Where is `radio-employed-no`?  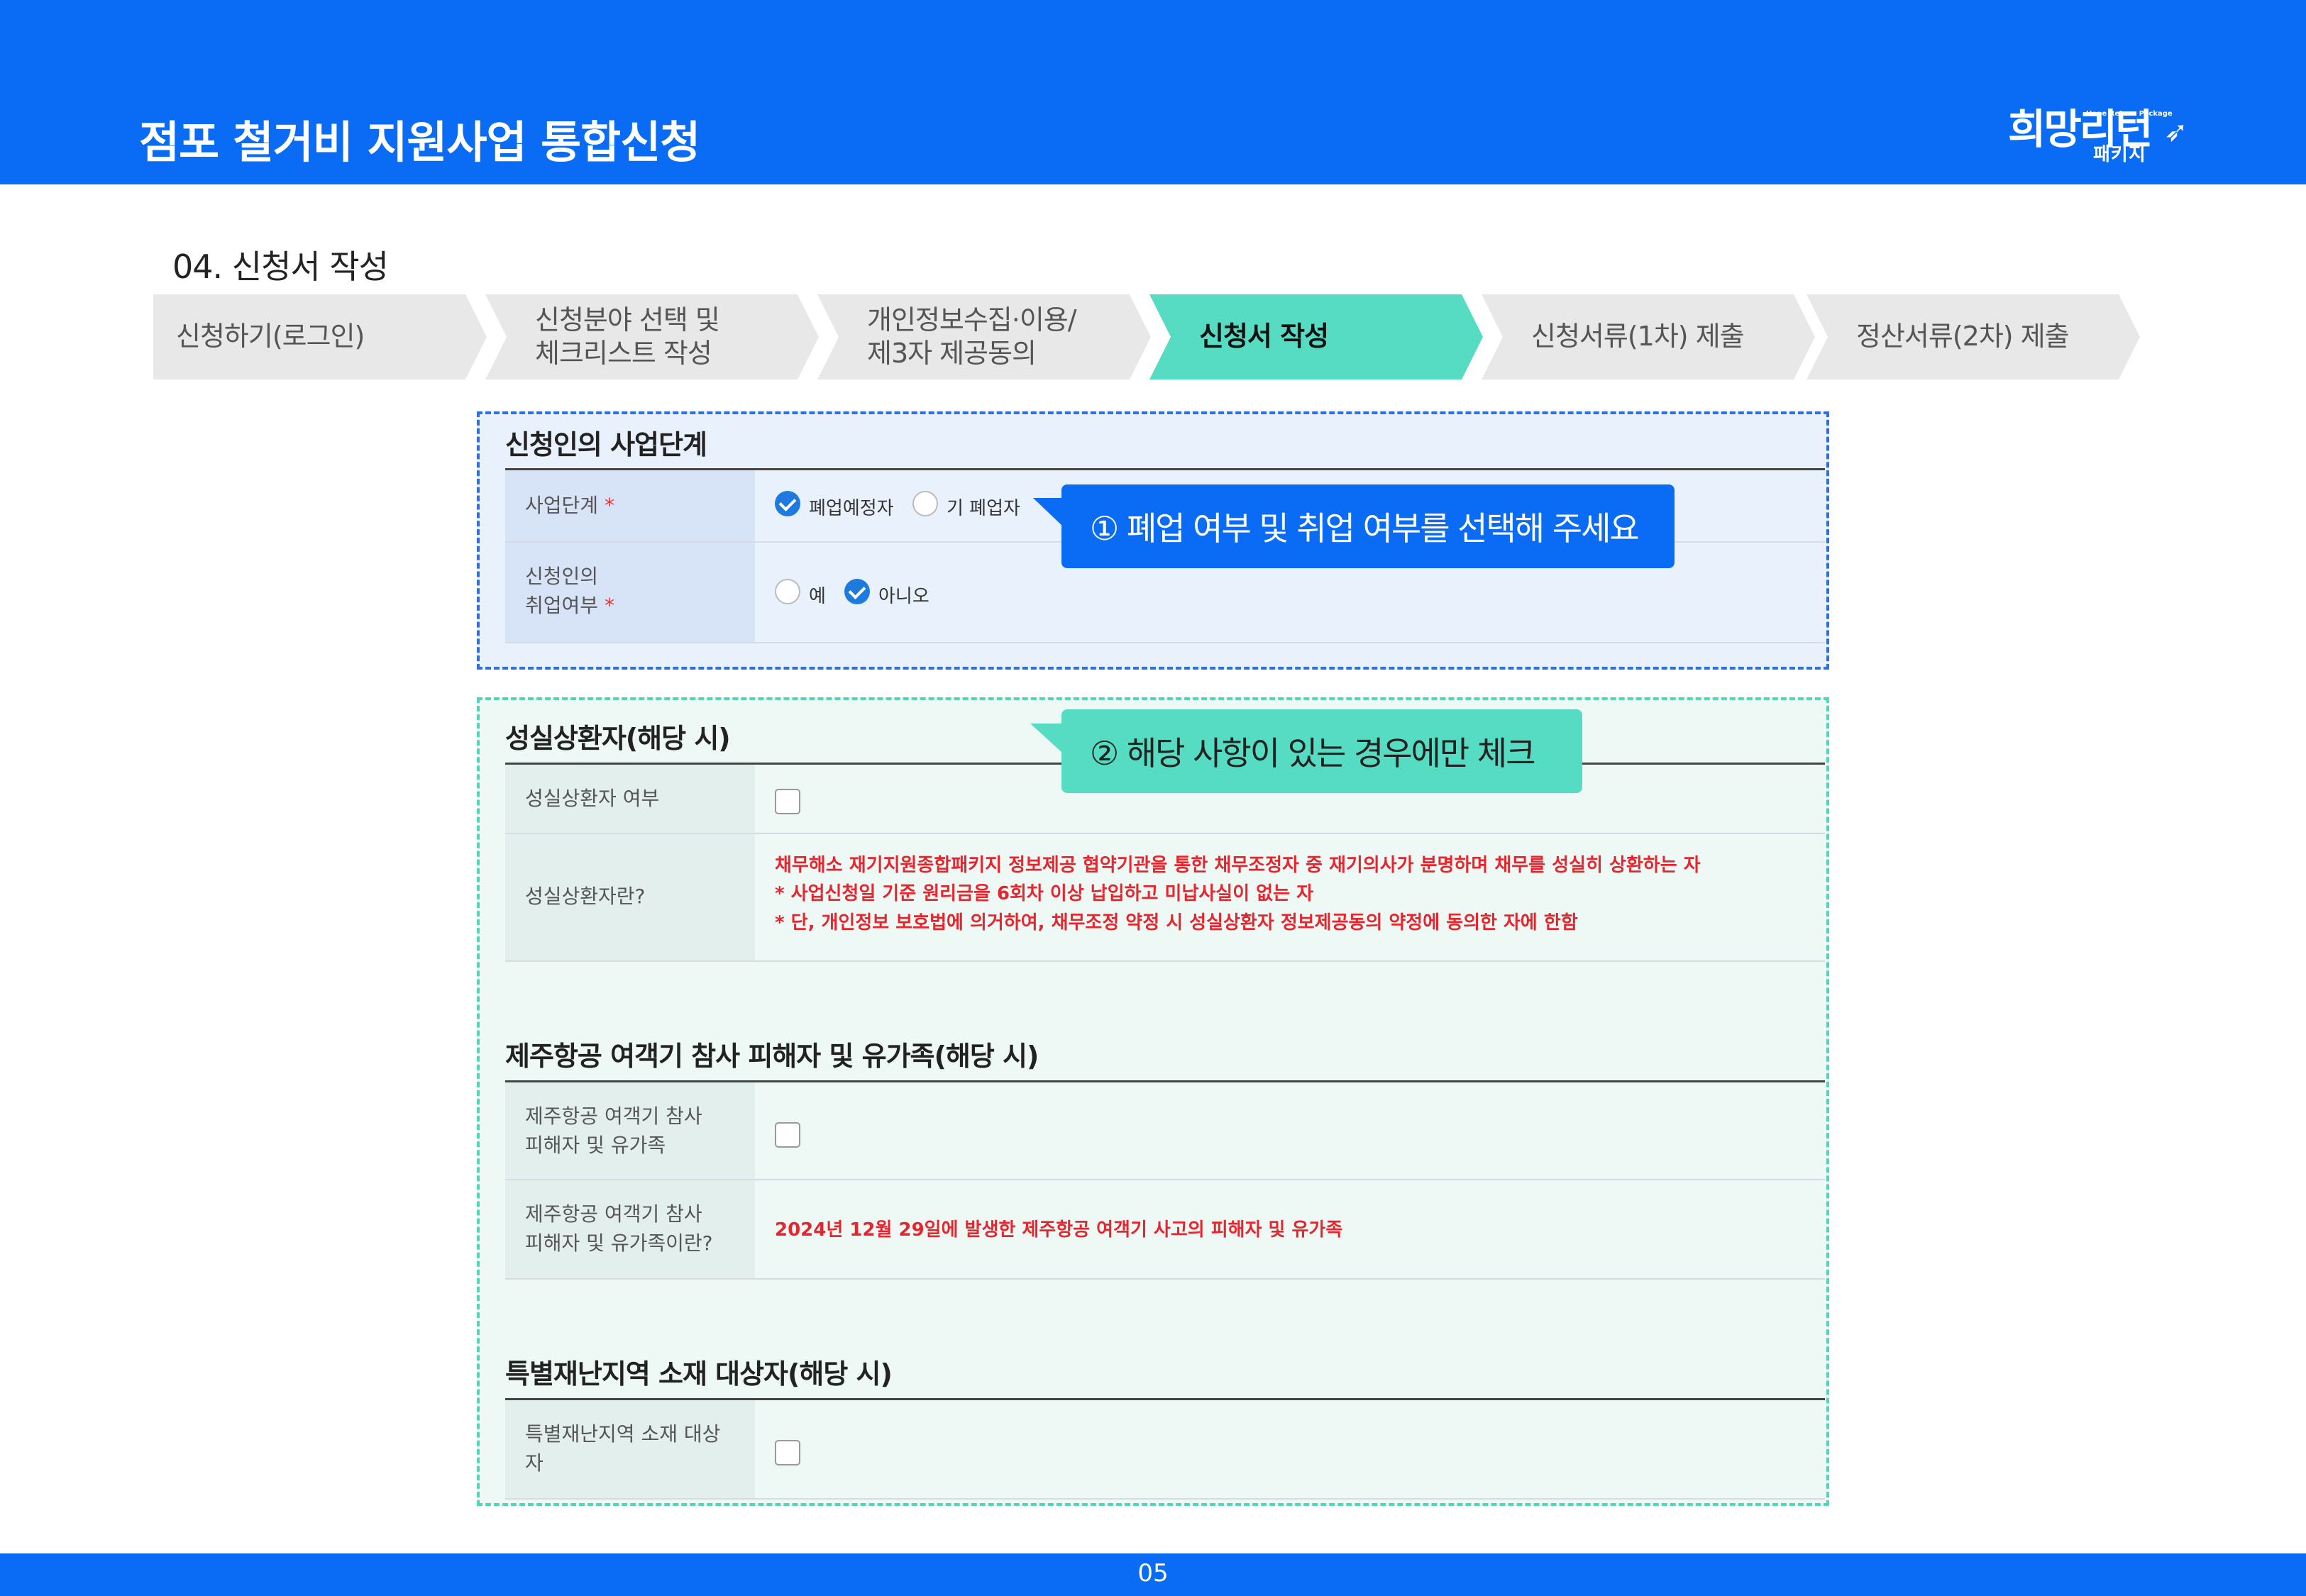 radio-employed-no is located at coordinates (857, 591).